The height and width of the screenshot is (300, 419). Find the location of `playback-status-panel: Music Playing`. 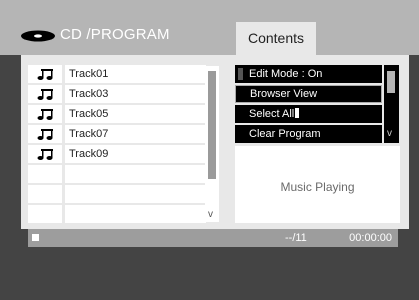

playback-status-panel: Music Playing is located at coordinates (317, 184).